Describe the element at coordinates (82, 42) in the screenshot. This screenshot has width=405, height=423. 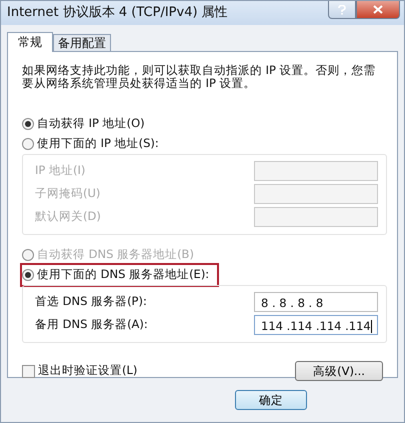
I see `tab: 备用配置` at that location.